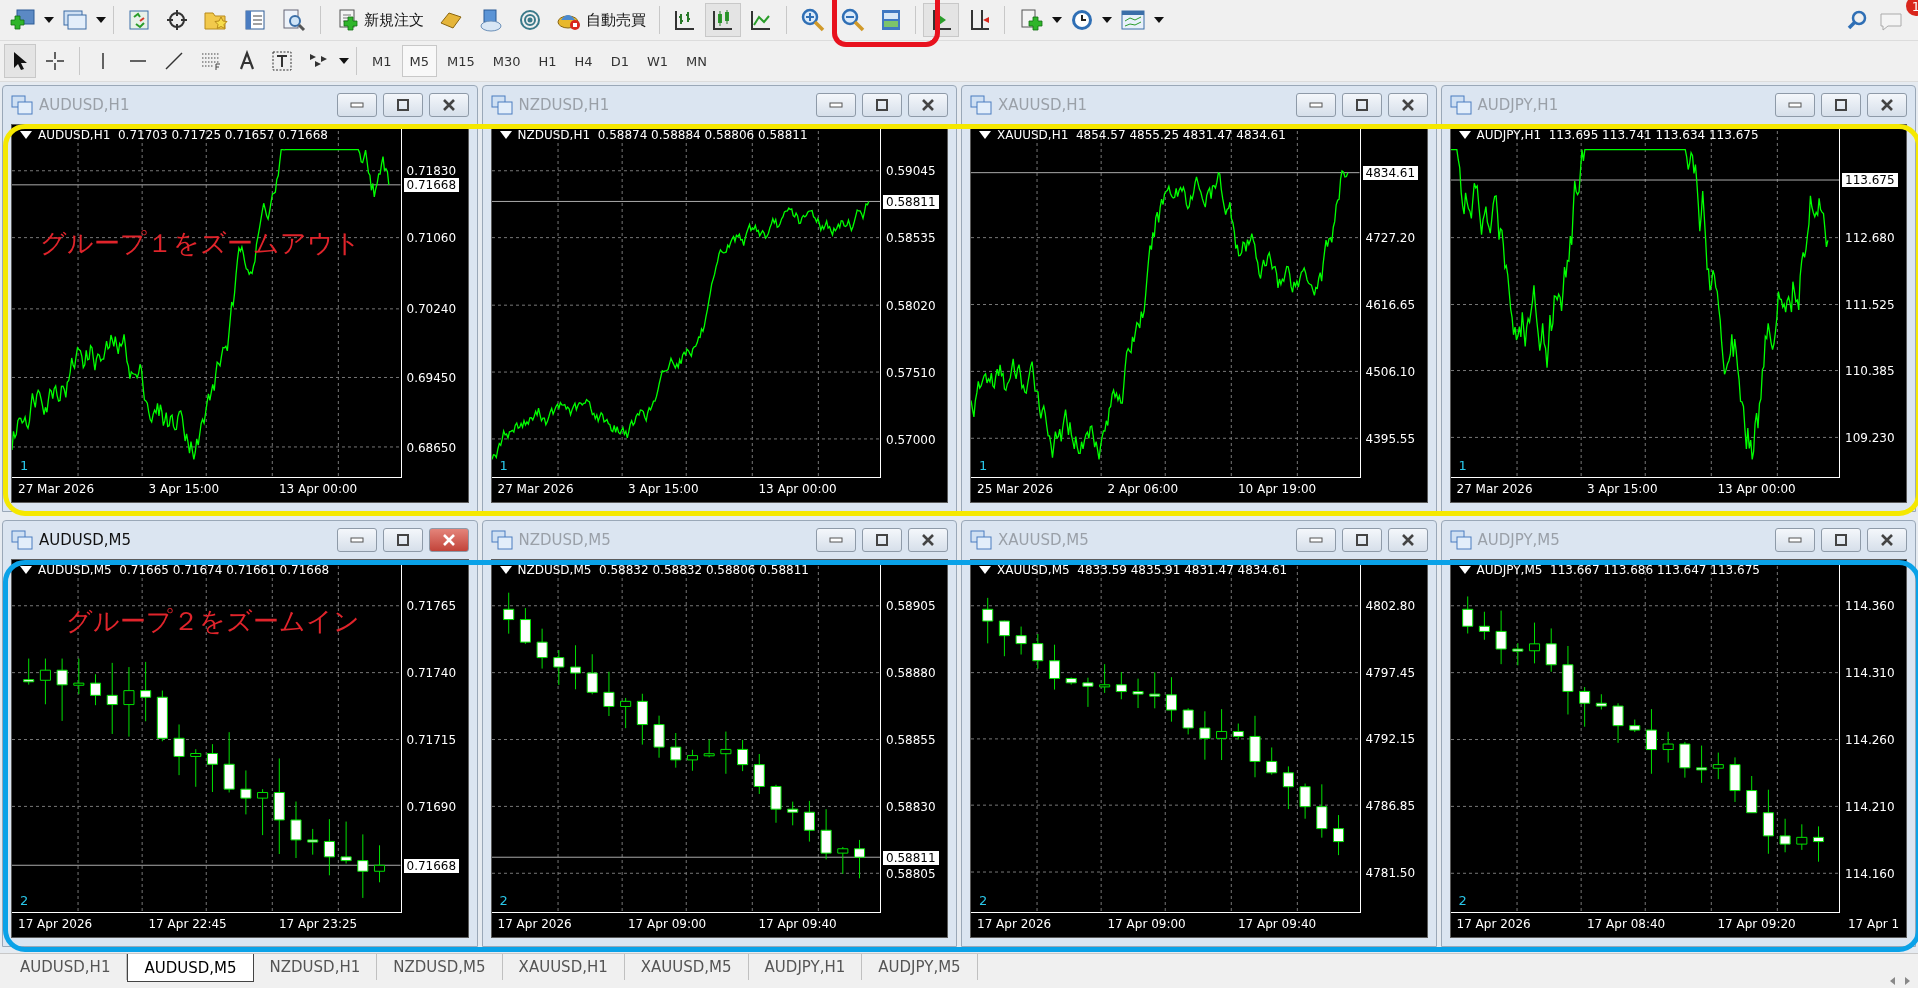 This screenshot has height=988, width=1918. Describe the element at coordinates (86, 540) in the screenshot. I see `window-title: AUDUSD,M5` at that location.